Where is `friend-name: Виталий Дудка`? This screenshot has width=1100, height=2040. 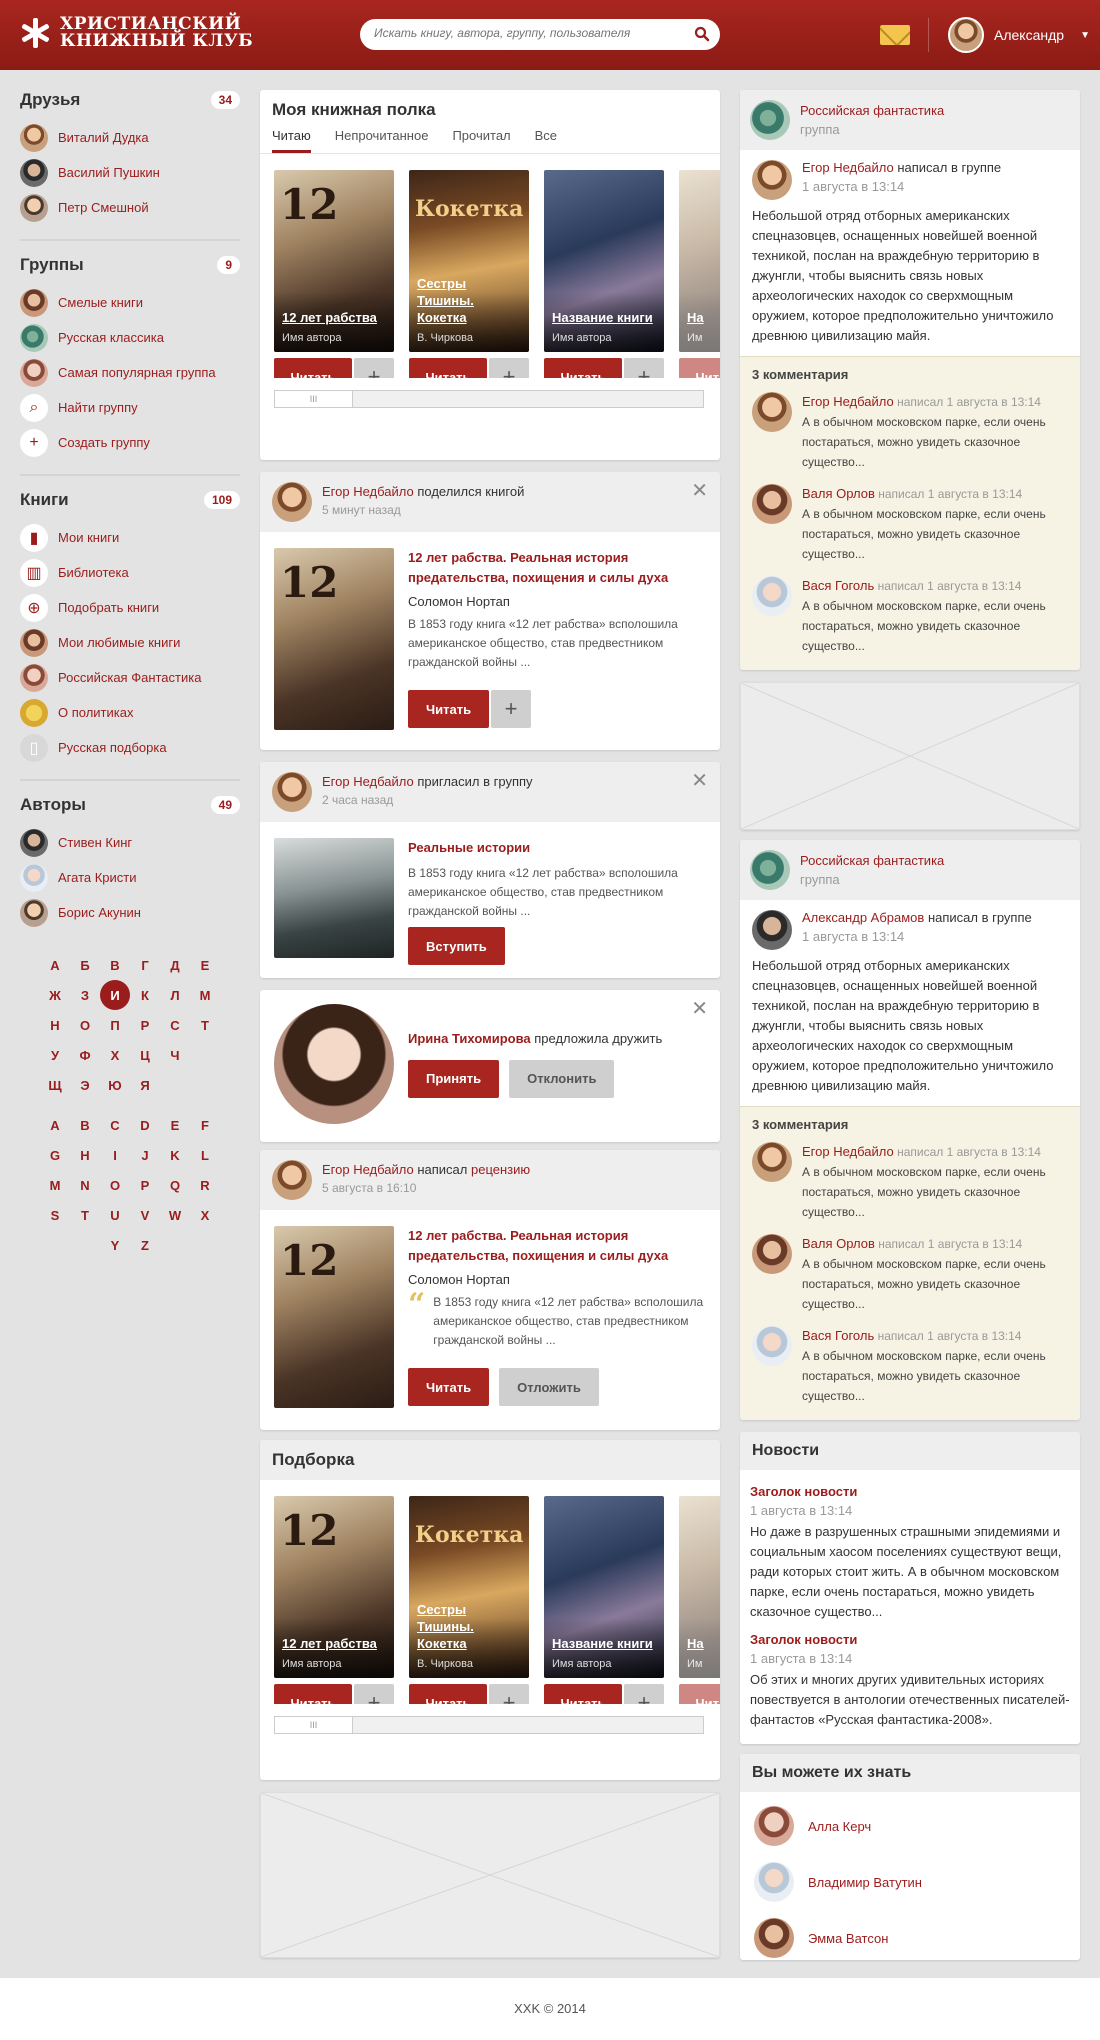
friend-name: Виталий Дудка is located at coordinates (103, 137).